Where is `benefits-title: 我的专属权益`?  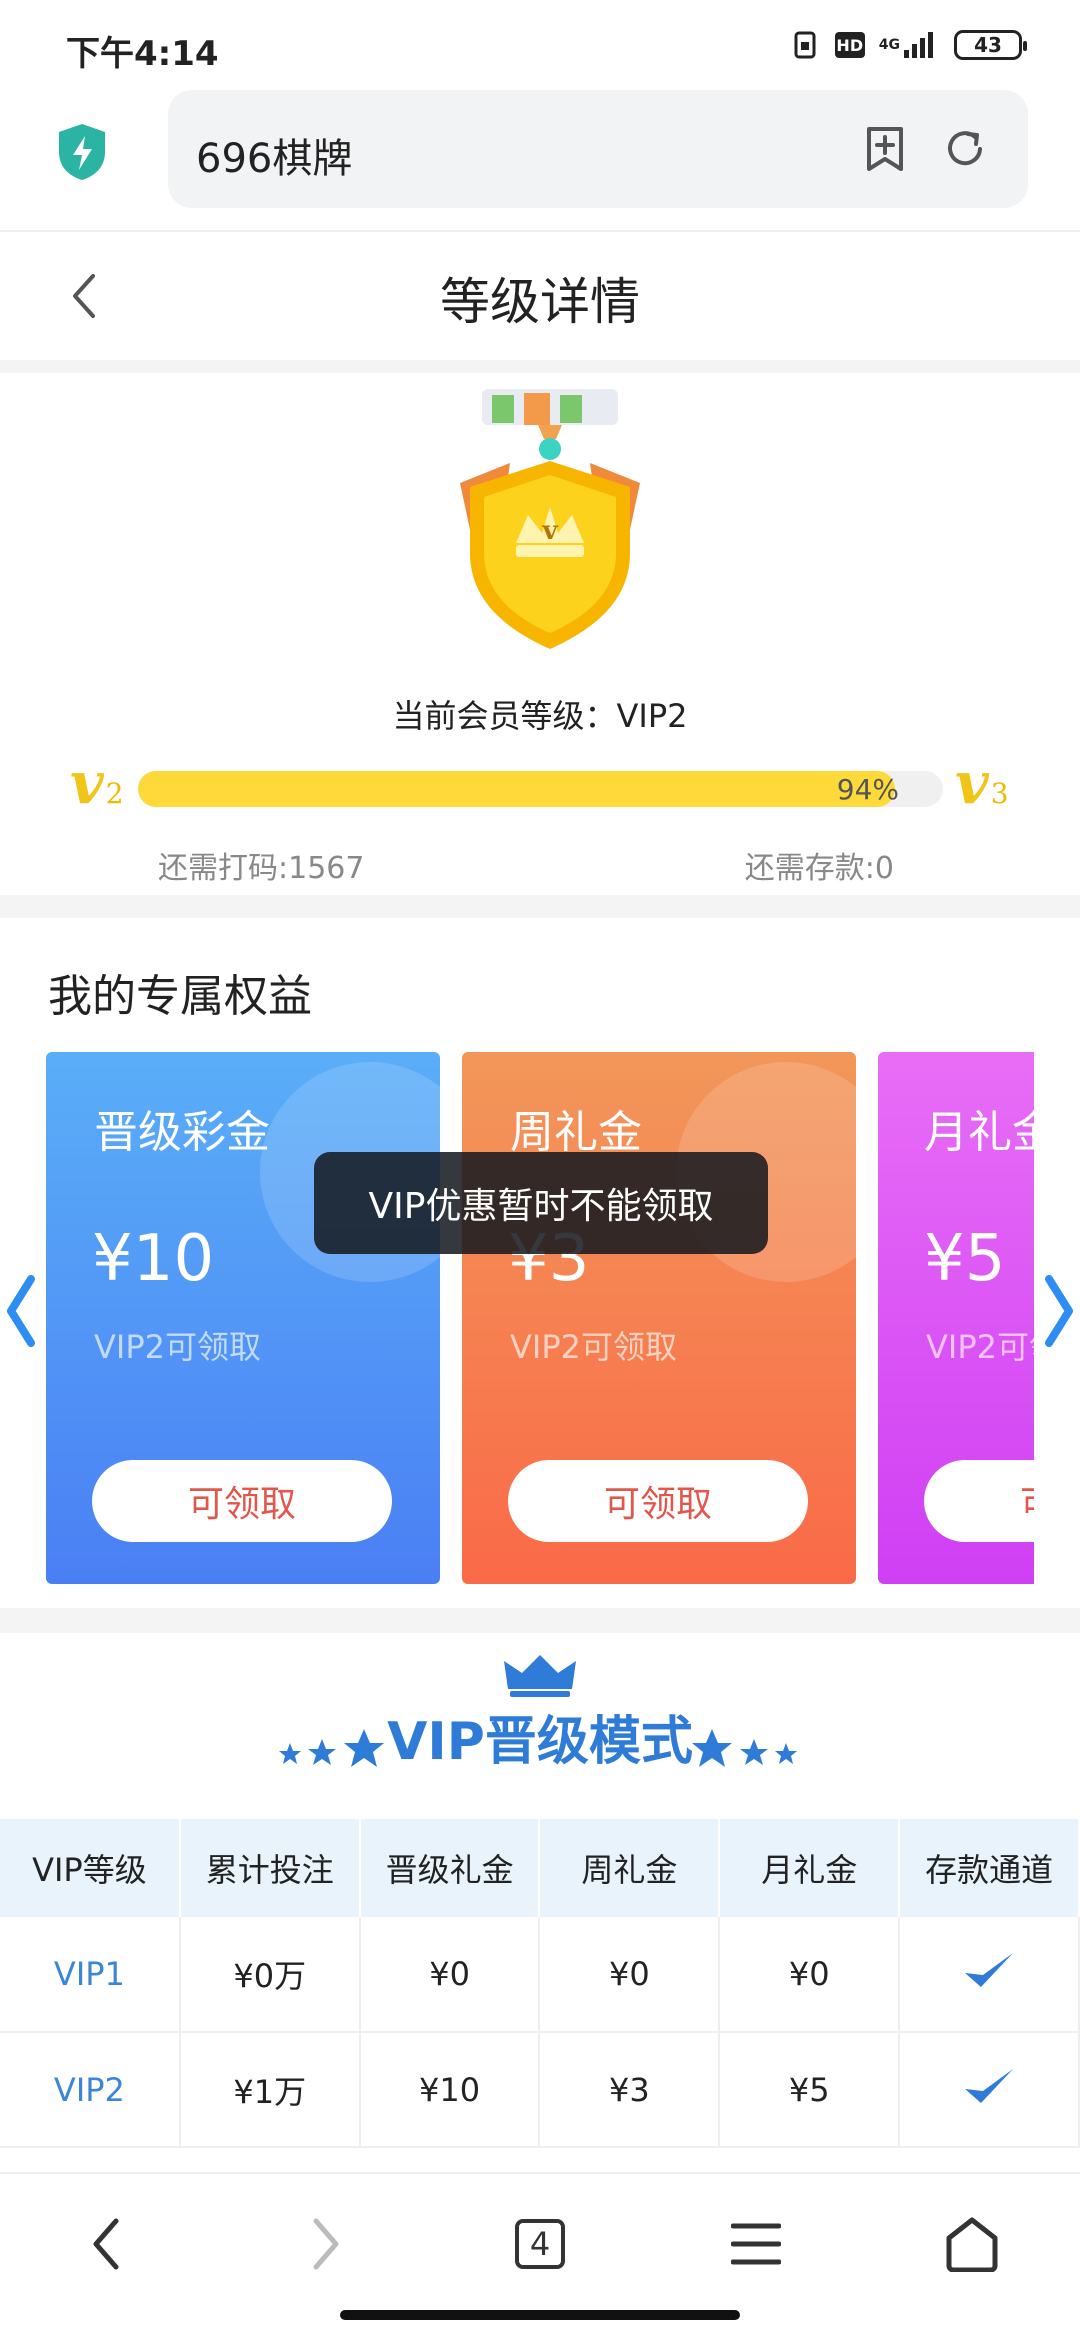 benefits-title: 我的专属权益 is located at coordinates (180, 996).